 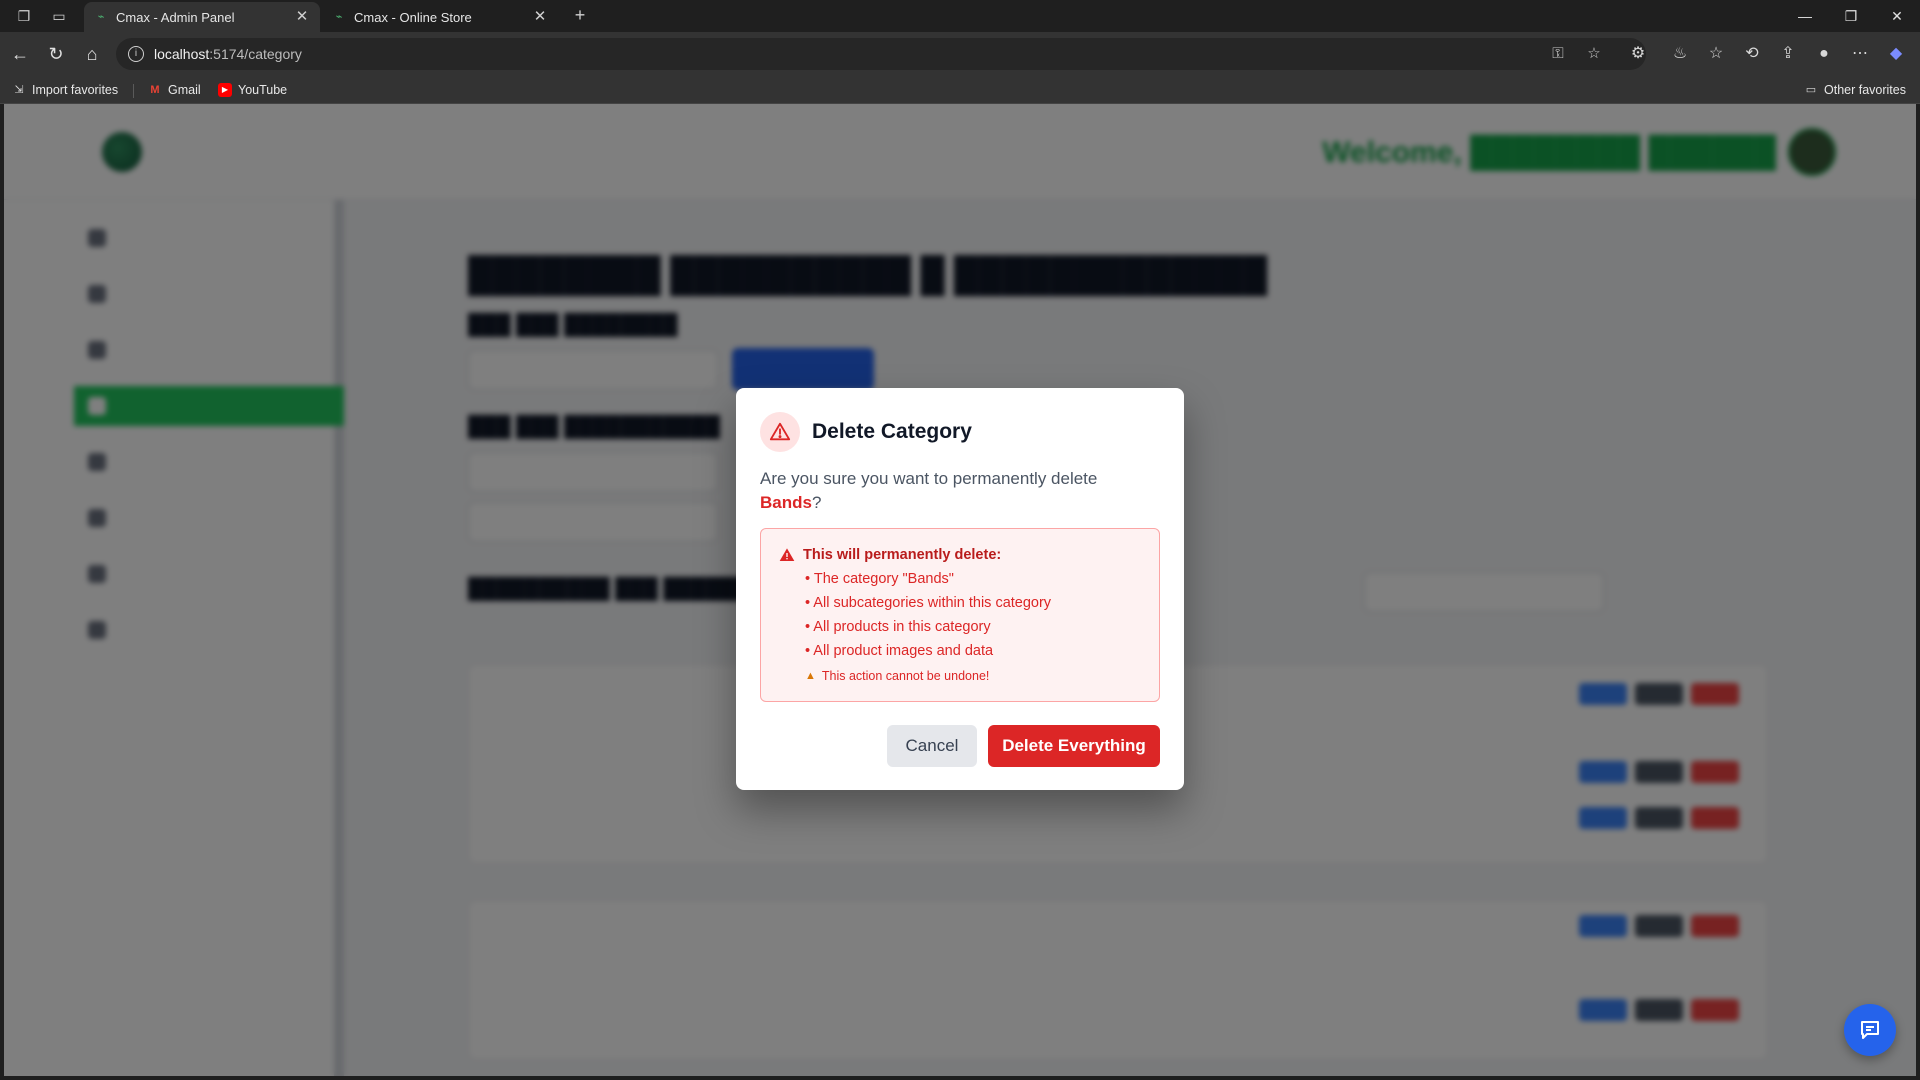 What do you see at coordinates (1716, 54) in the screenshot?
I see `favorites-icon: ☆` at bounding box center [1716, 54].